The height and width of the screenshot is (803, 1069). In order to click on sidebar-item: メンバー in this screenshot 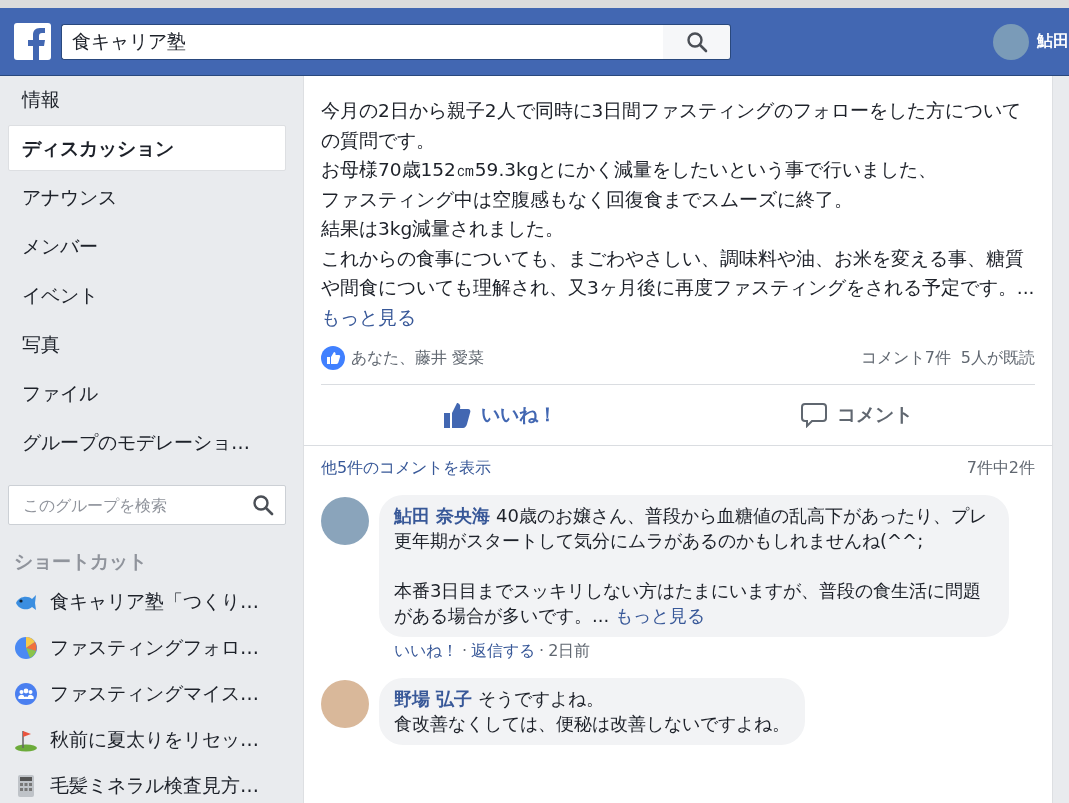, I will do `click(147, 246)`.